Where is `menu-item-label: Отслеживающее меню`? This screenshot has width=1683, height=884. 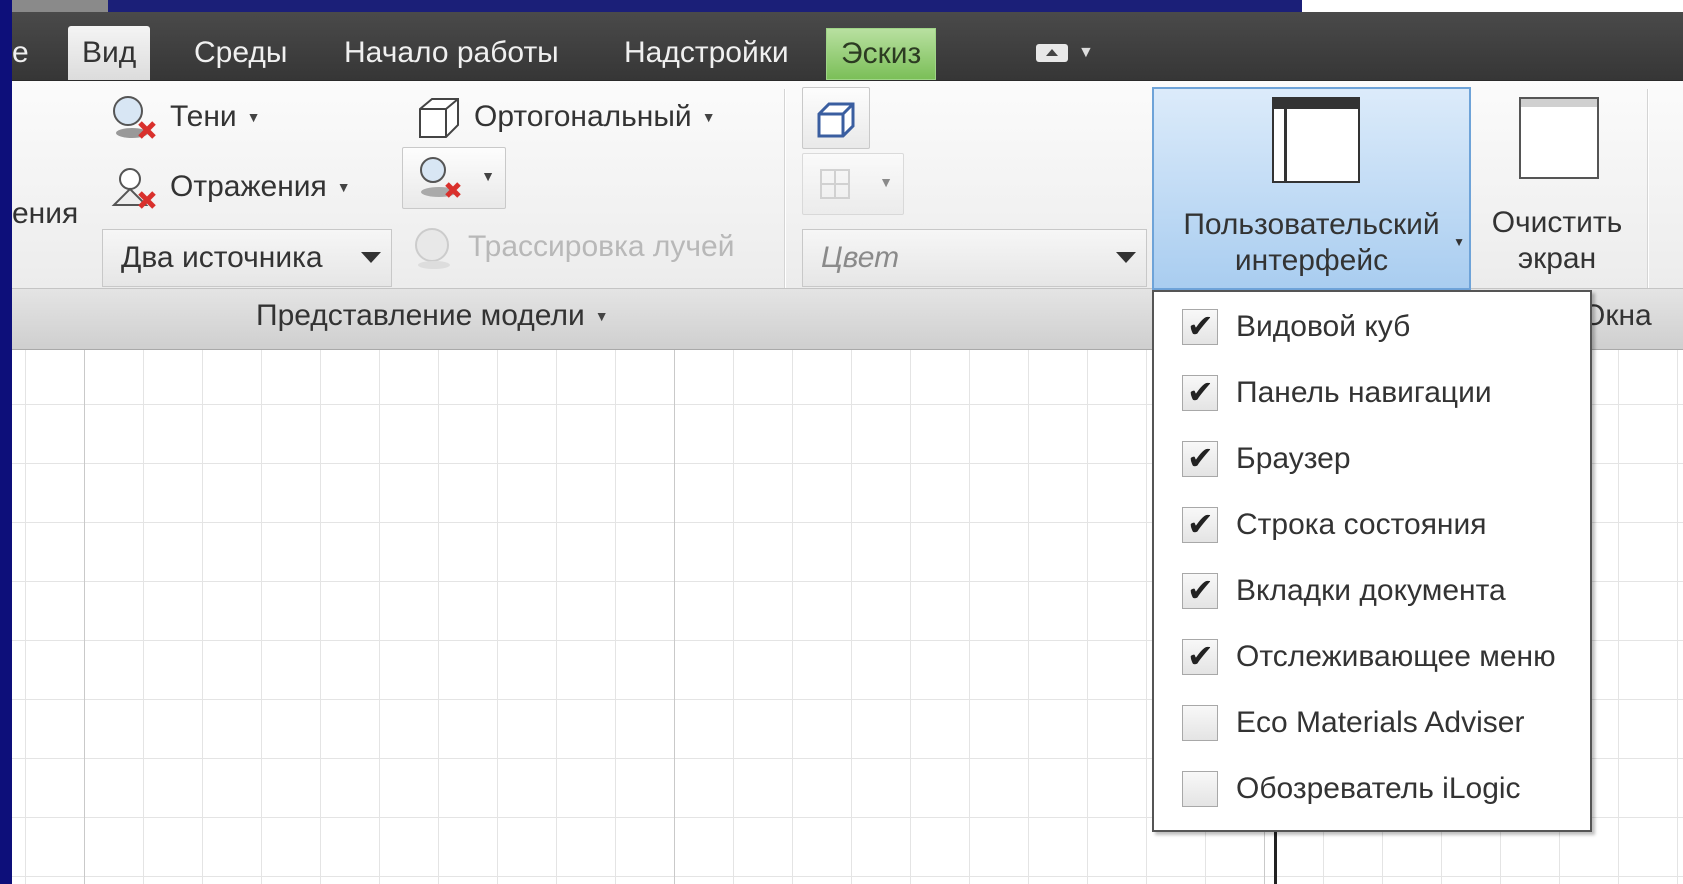
menu-item-label: Отслеживающее меню is located at coordinates (1396, 656).